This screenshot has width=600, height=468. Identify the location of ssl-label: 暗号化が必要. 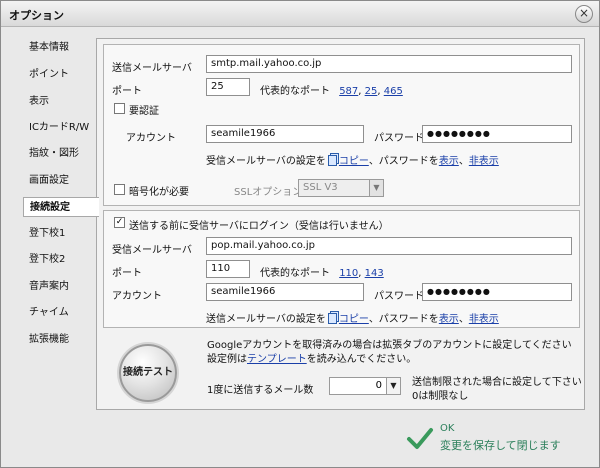
(159, 192).